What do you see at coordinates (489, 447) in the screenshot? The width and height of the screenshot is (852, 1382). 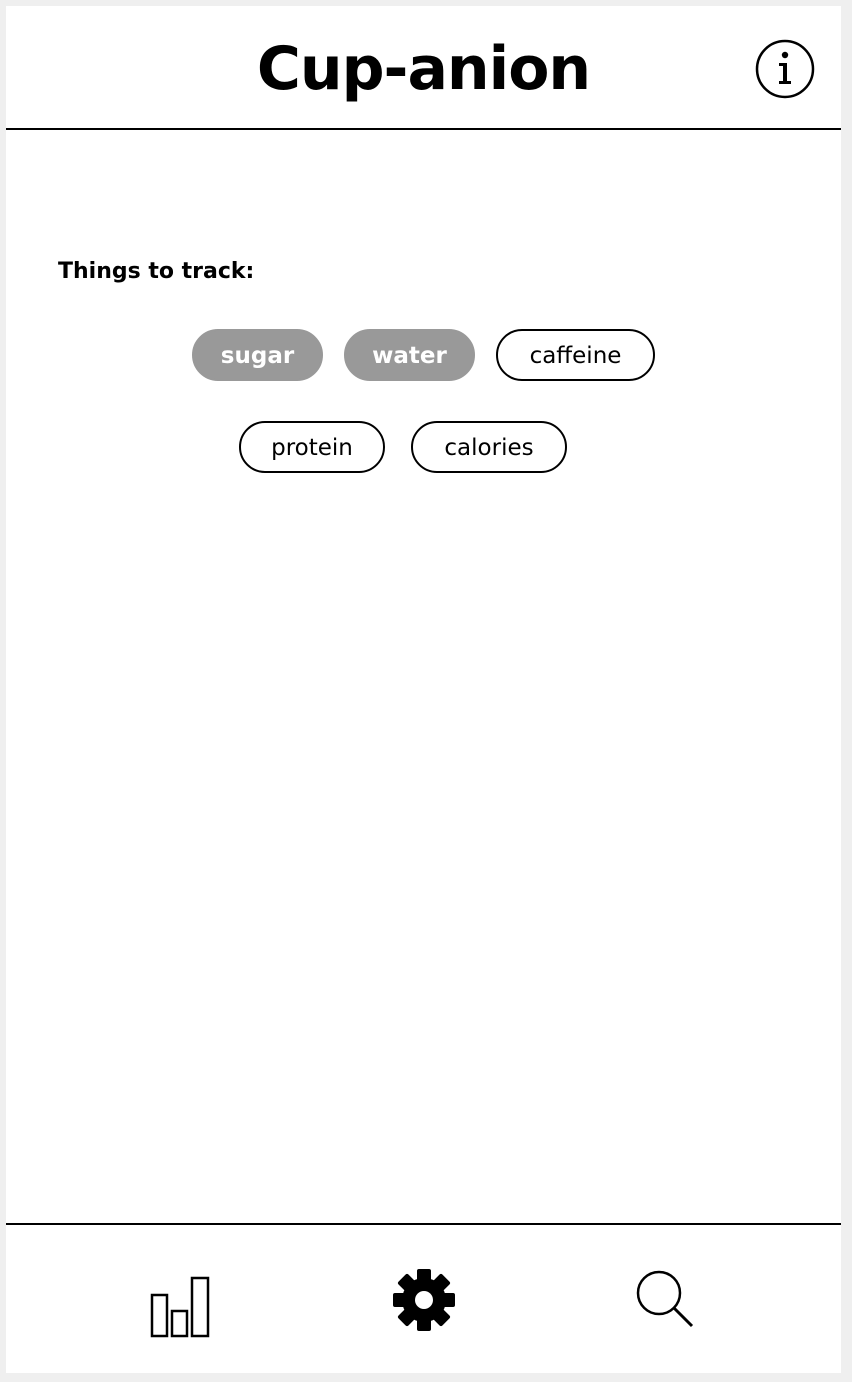 I see `chip-calories: calories` at bounding box center [489, 447].